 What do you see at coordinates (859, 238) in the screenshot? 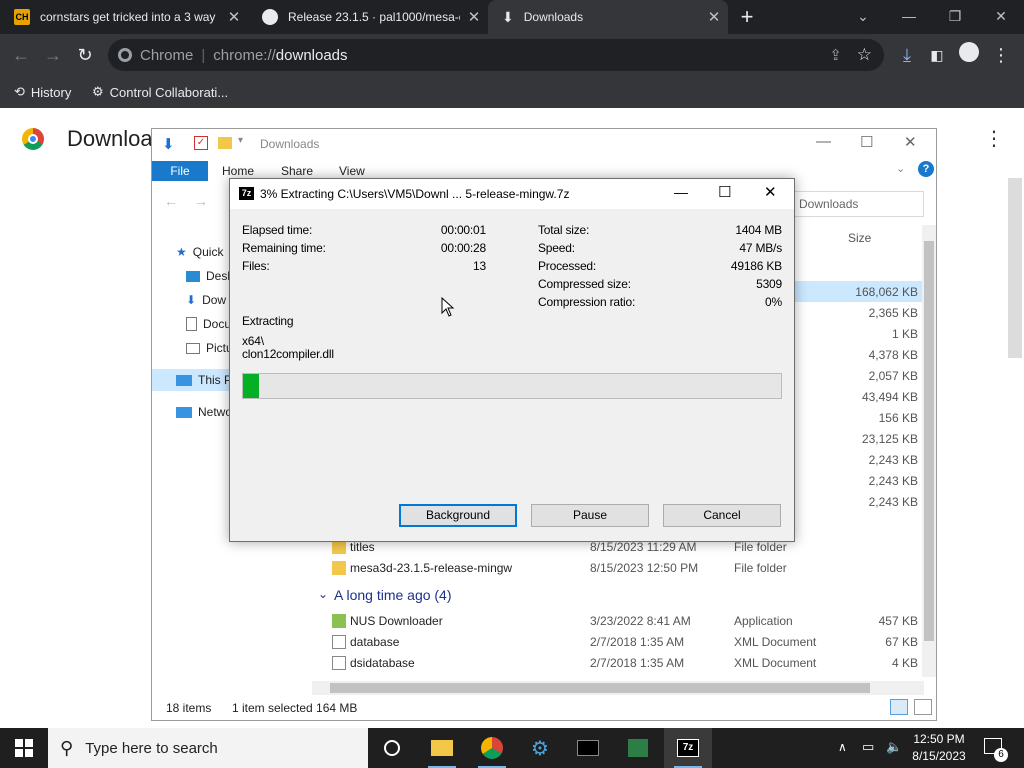
I see `column-header-size: Size` at bounding box center [859, 238].